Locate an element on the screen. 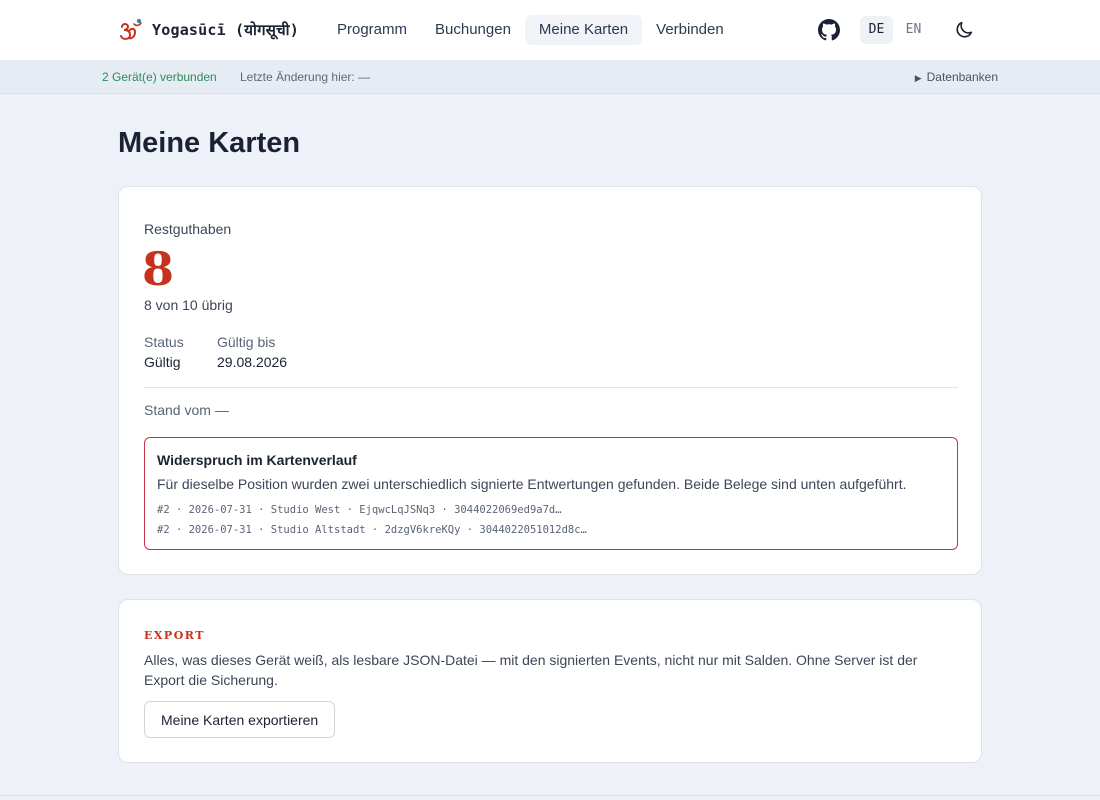  footer-divider is located at coordinates (550, 795).